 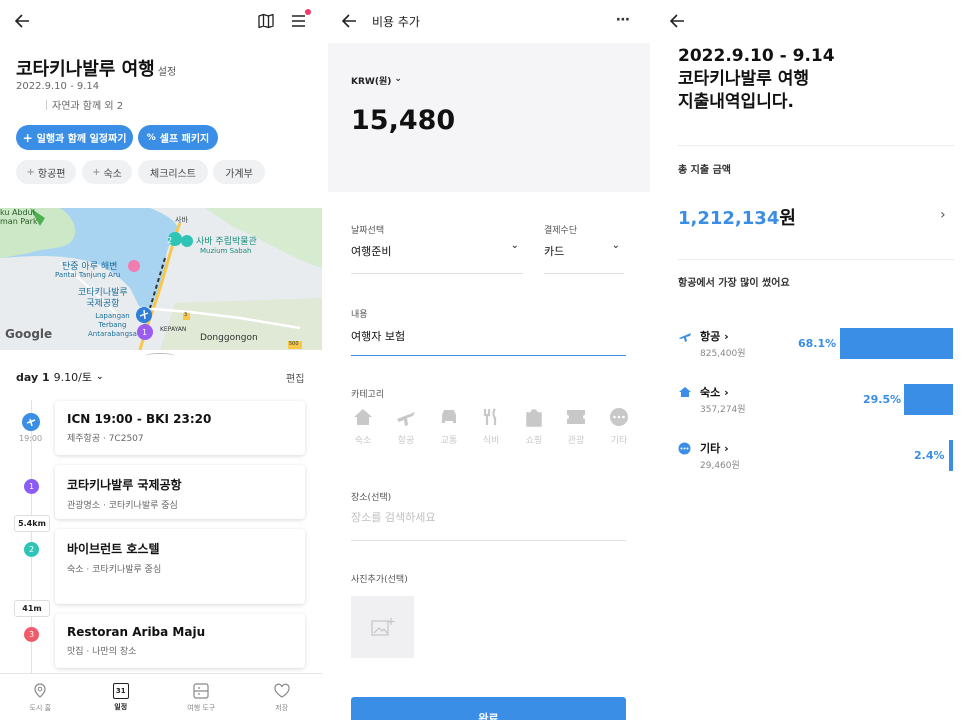 What do you see at coordinates (406, 441) in the screenshot?
I see `category-label-text: 항공` at bounding box center [406, 441].